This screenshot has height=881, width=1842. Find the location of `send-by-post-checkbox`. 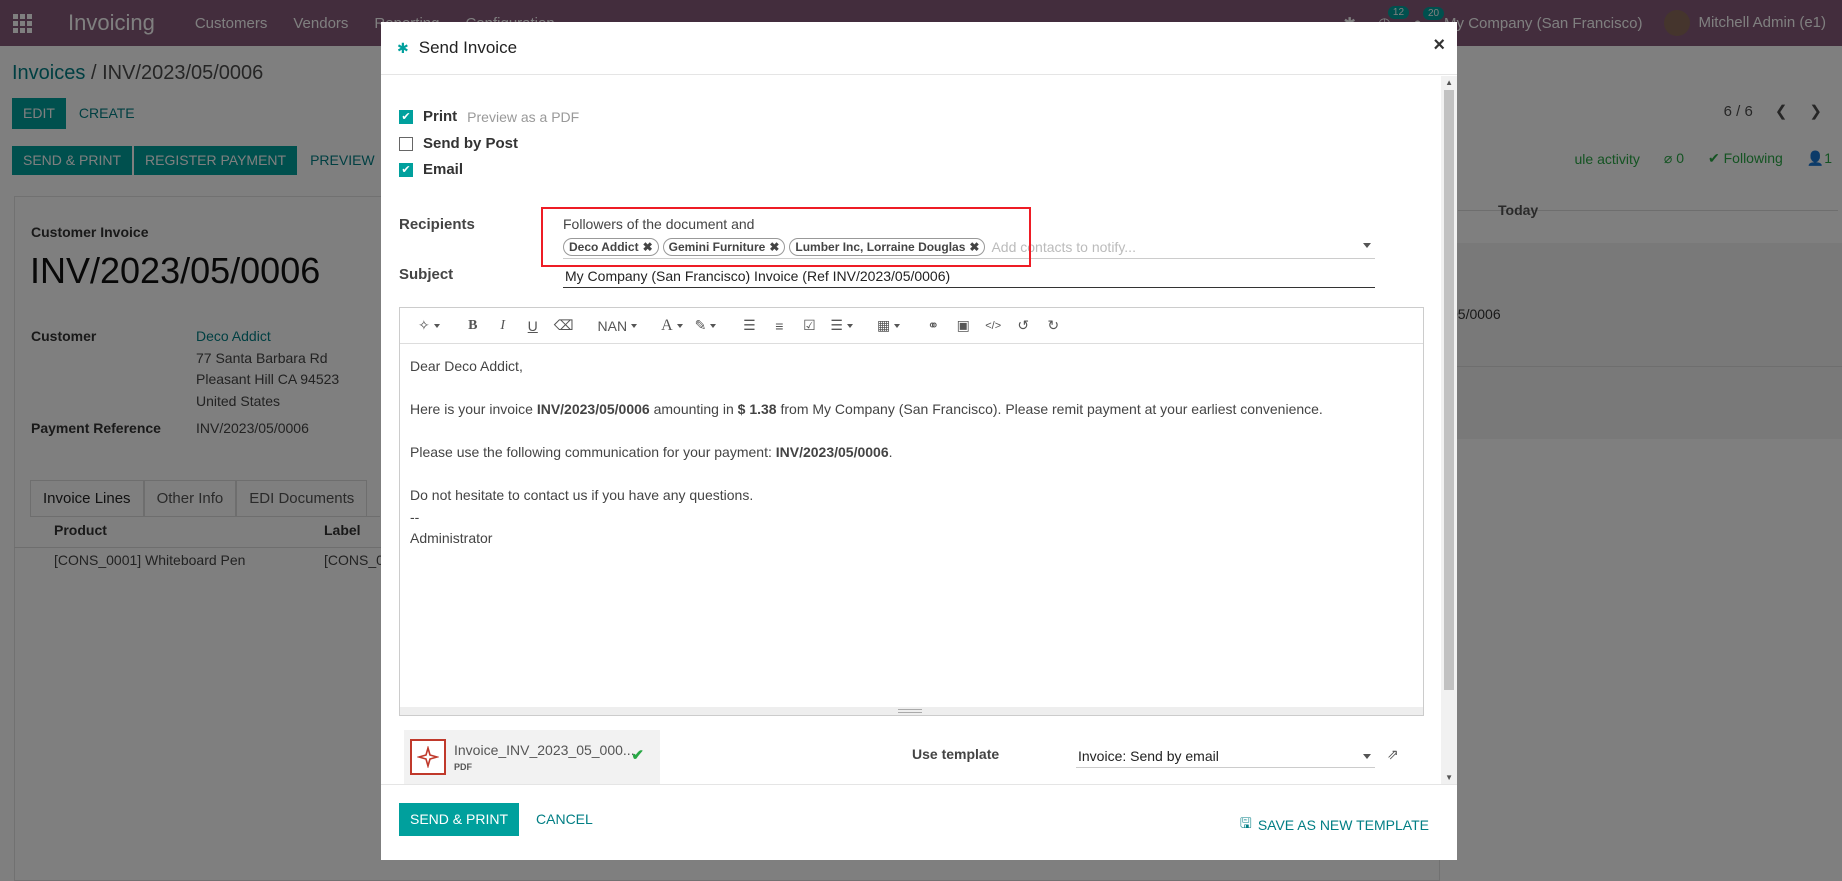

send-by-post-checkbox is located at coordinates (406, 143).